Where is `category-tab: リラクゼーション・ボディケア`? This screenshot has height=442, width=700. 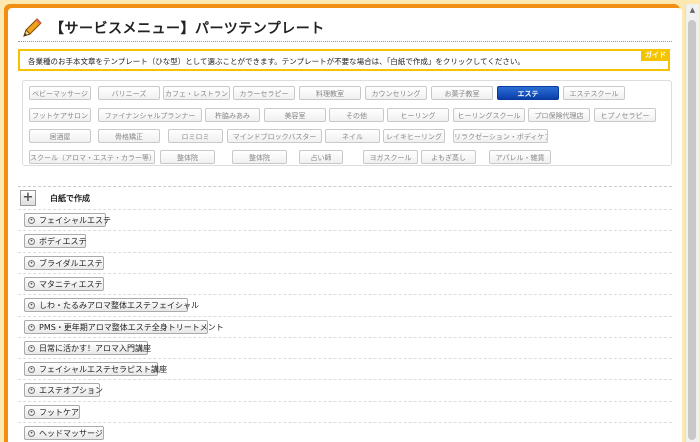
category-tab: リラクゼーション・ボディケア is located at coordinates (500, 136).